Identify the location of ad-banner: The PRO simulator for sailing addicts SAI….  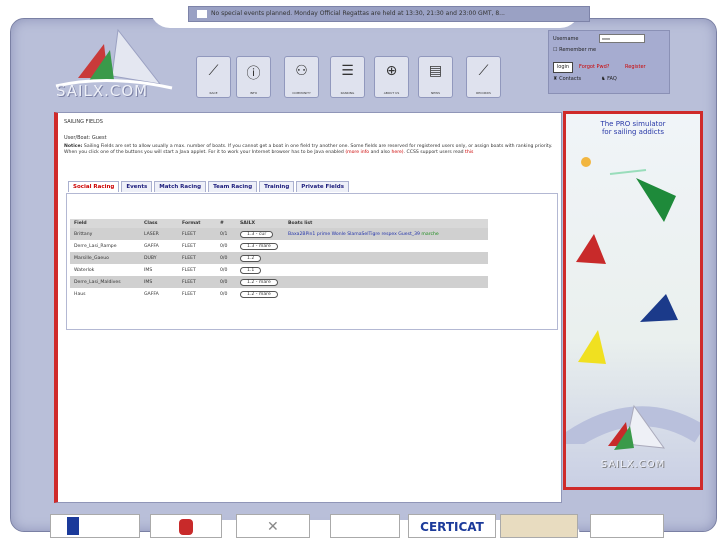
(633, 300).